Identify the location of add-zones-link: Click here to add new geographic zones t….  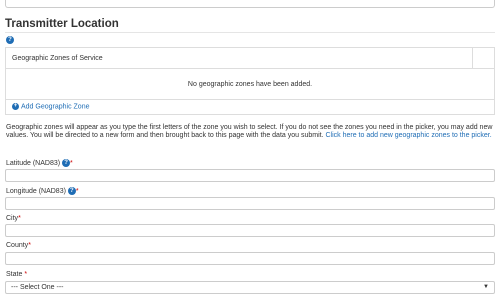
(408, 135).